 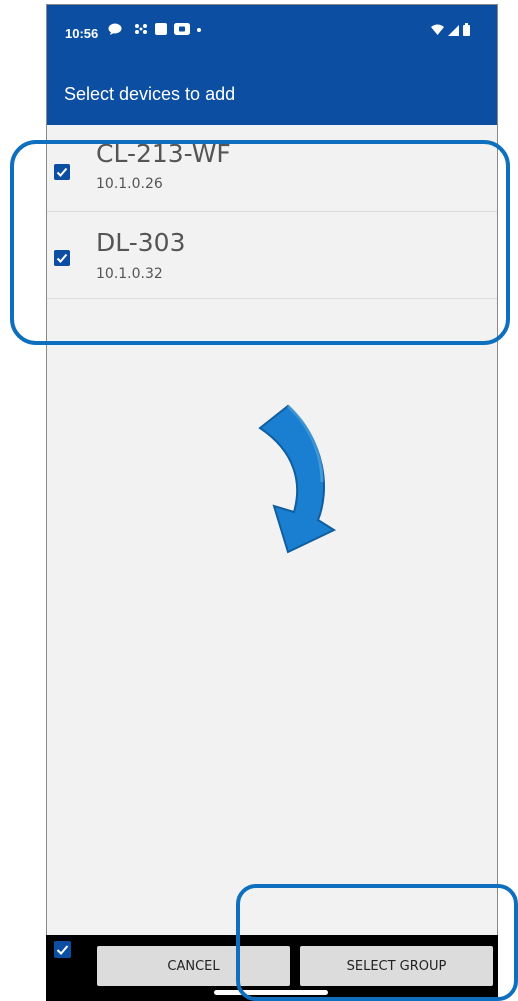 What do you see at coordinates (377, 942) in the screenshot?
I see `select-group-highlight` at bounding box center [377, 942].